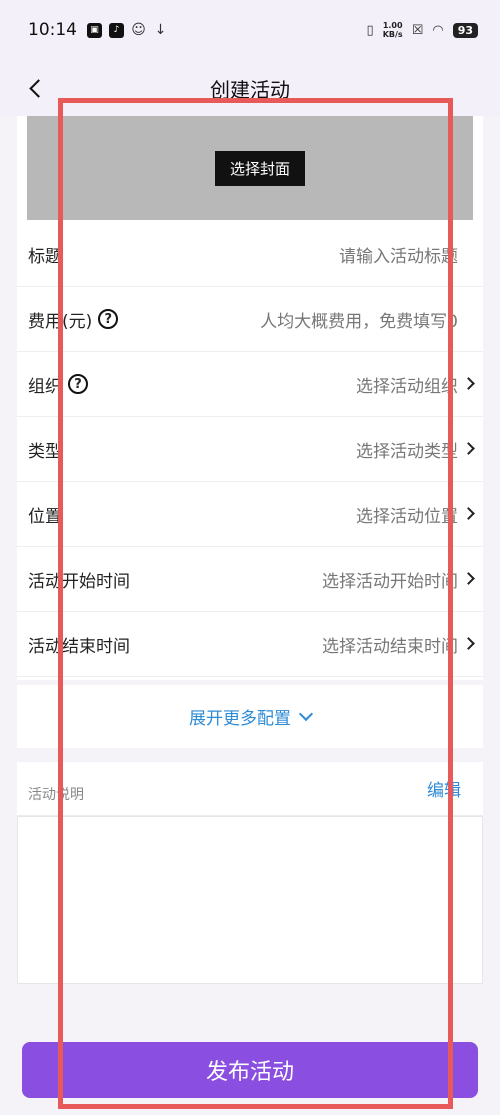  I want to click on publish-button: 发布活动, so click(250, 1070).